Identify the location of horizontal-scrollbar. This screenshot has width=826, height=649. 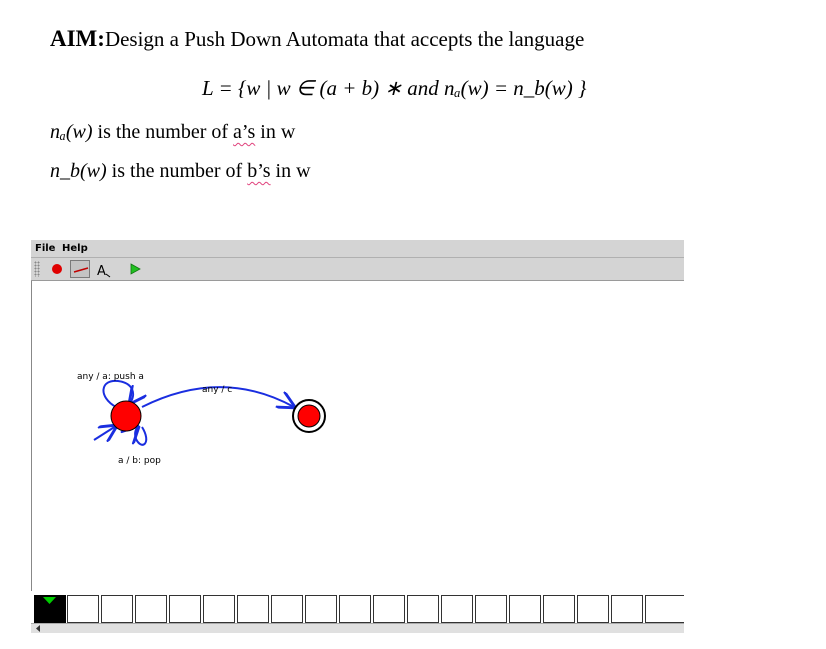
(357, 628).